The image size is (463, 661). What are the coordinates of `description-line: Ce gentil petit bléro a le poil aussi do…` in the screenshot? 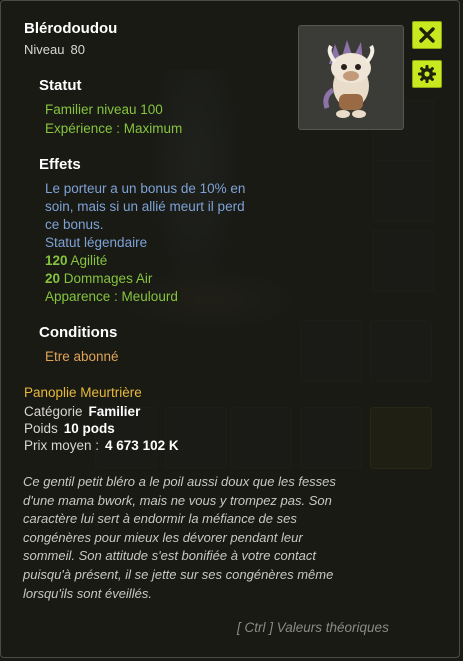 It's located at (179, 481).